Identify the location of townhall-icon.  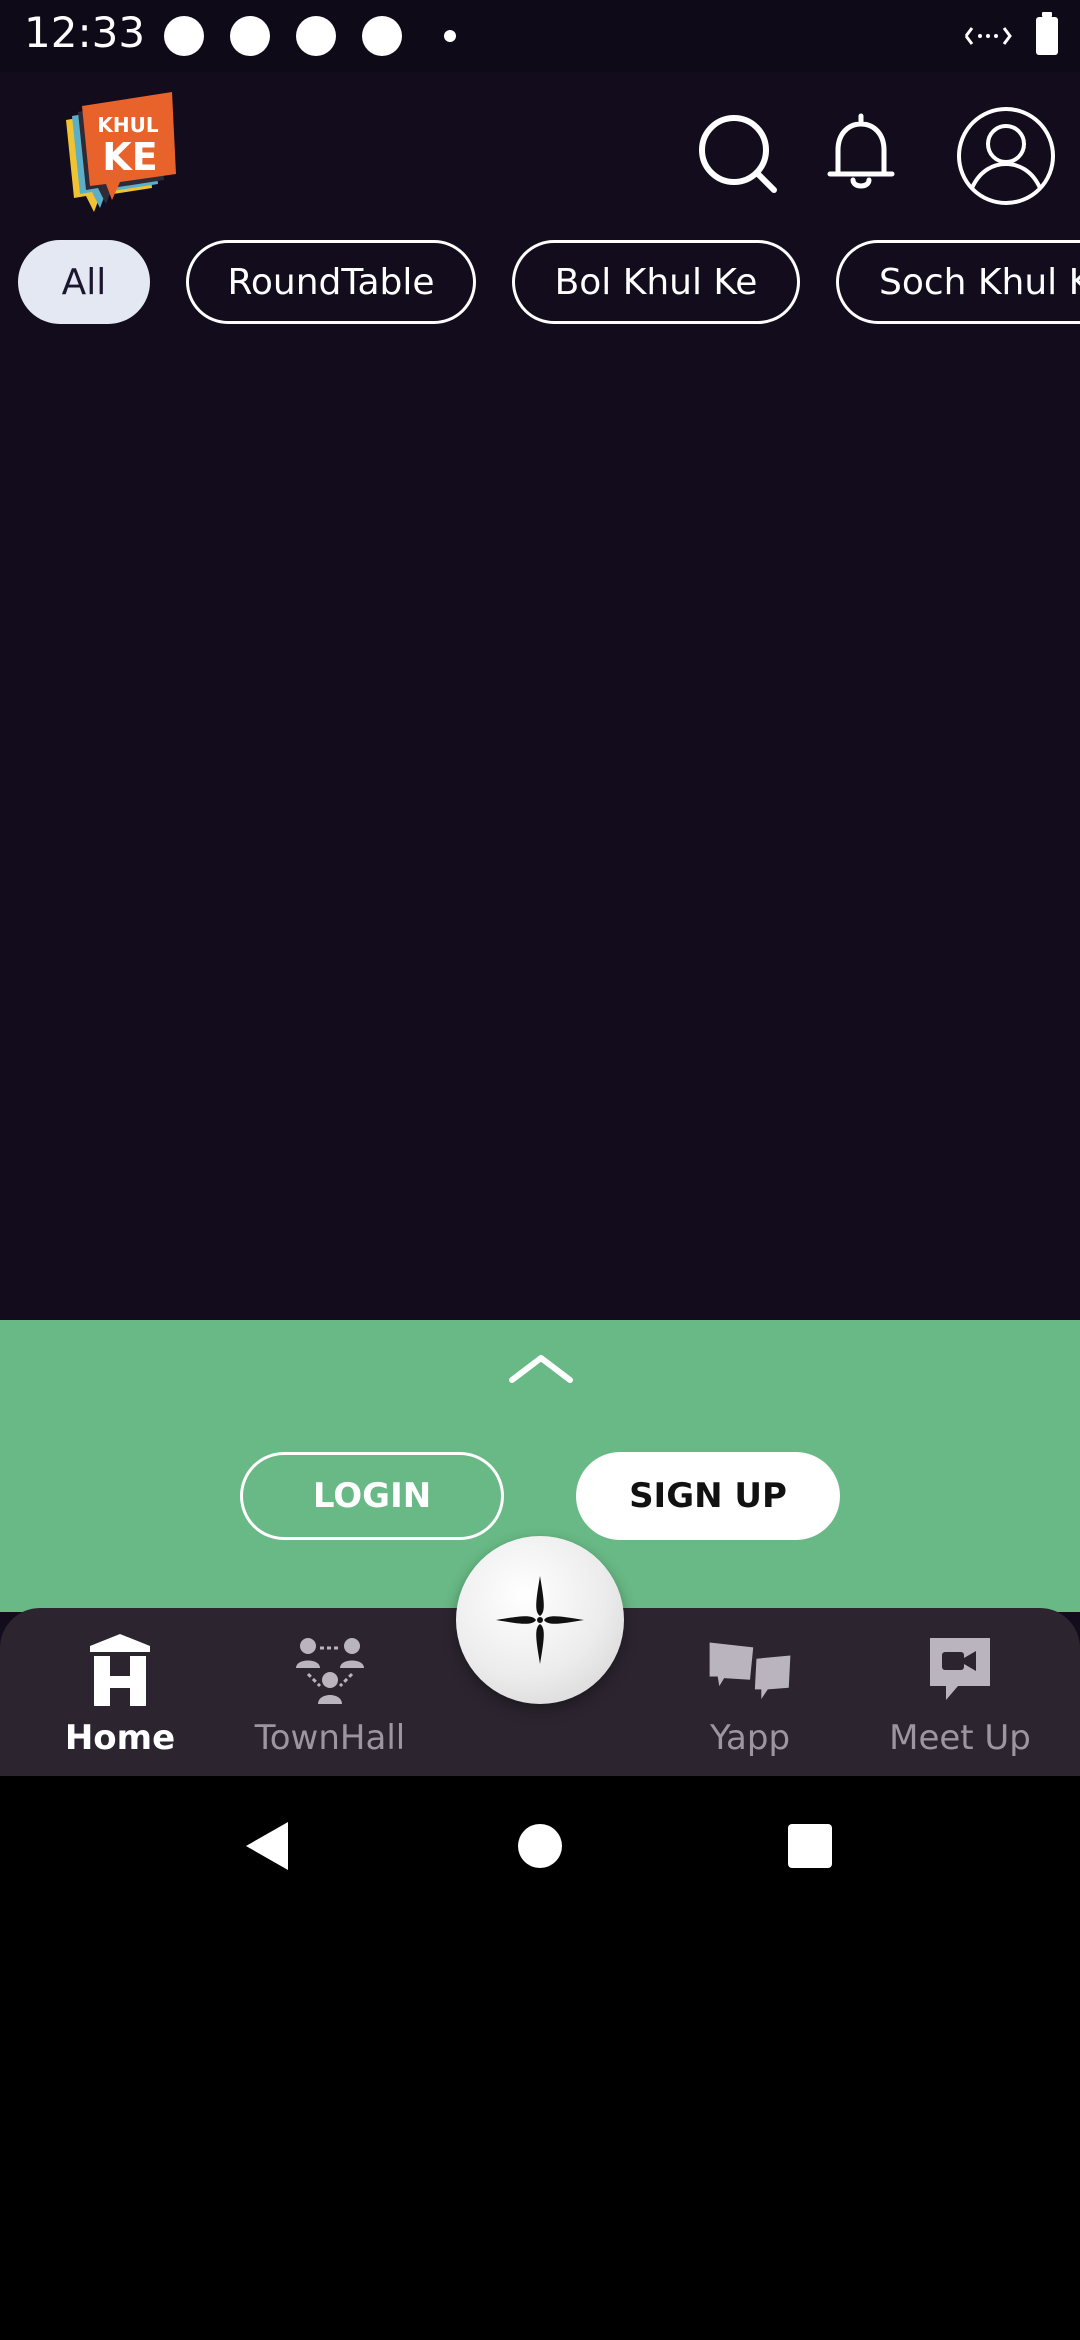
(330, 1670).